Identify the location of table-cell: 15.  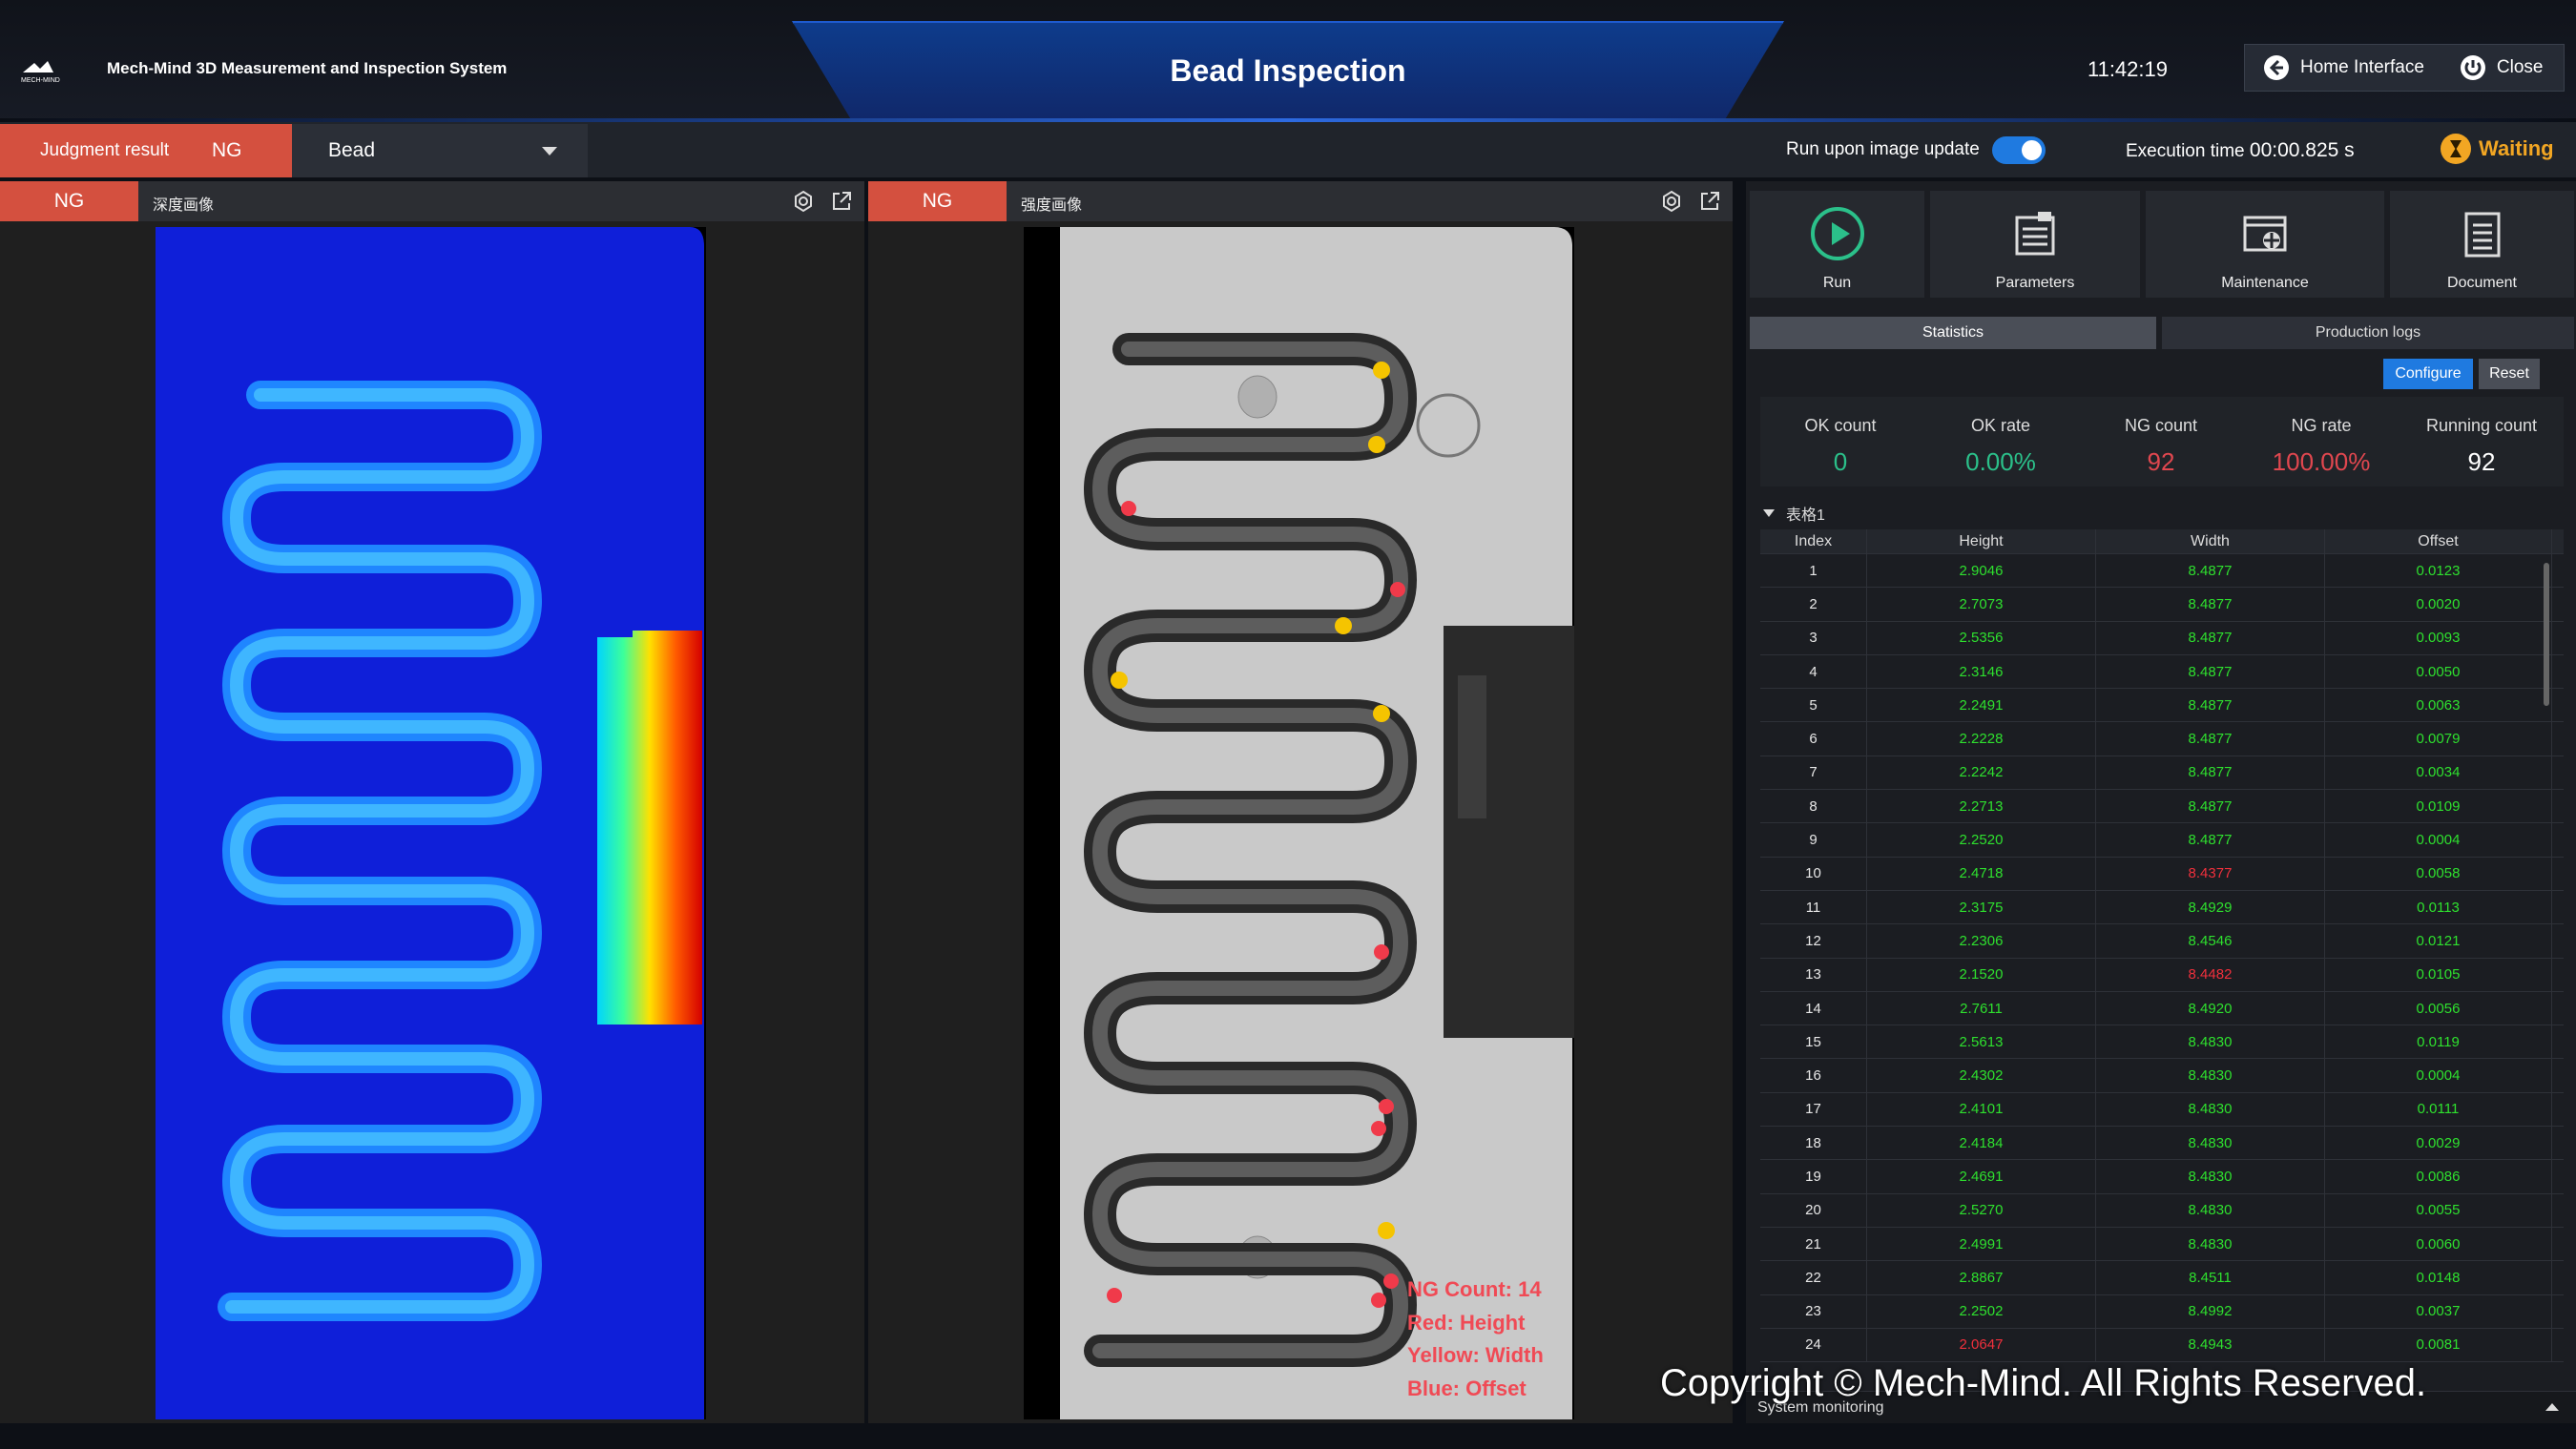
(1813, 1042).